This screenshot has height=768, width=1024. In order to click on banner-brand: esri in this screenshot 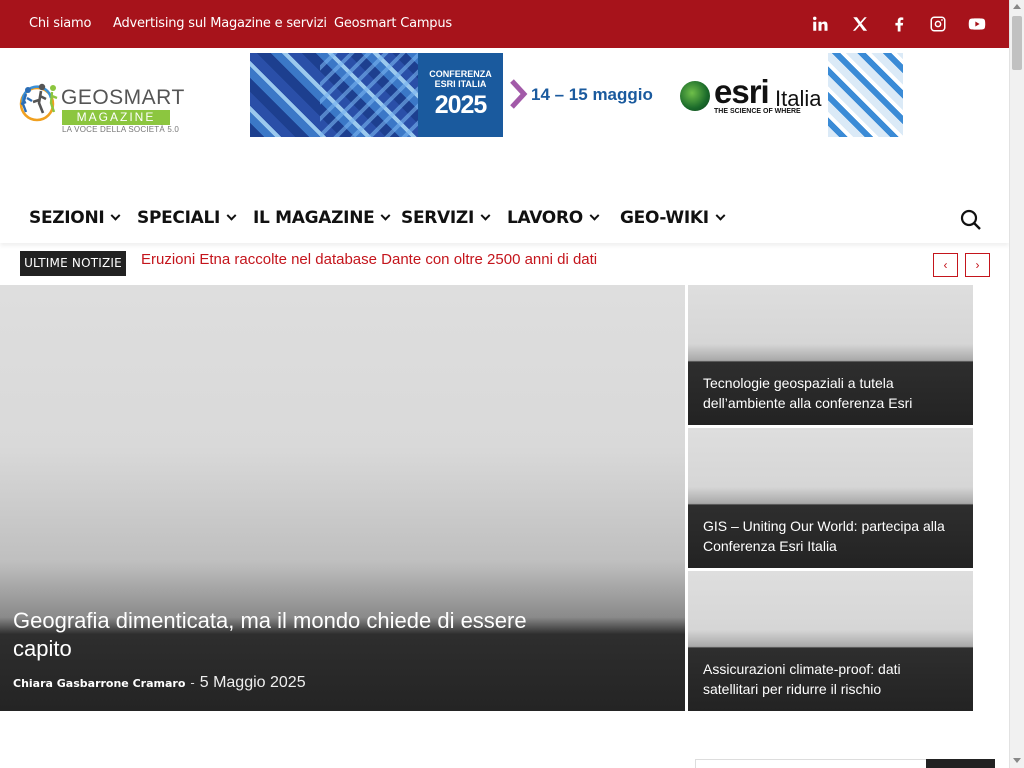, I will do `click(742, 91)`.